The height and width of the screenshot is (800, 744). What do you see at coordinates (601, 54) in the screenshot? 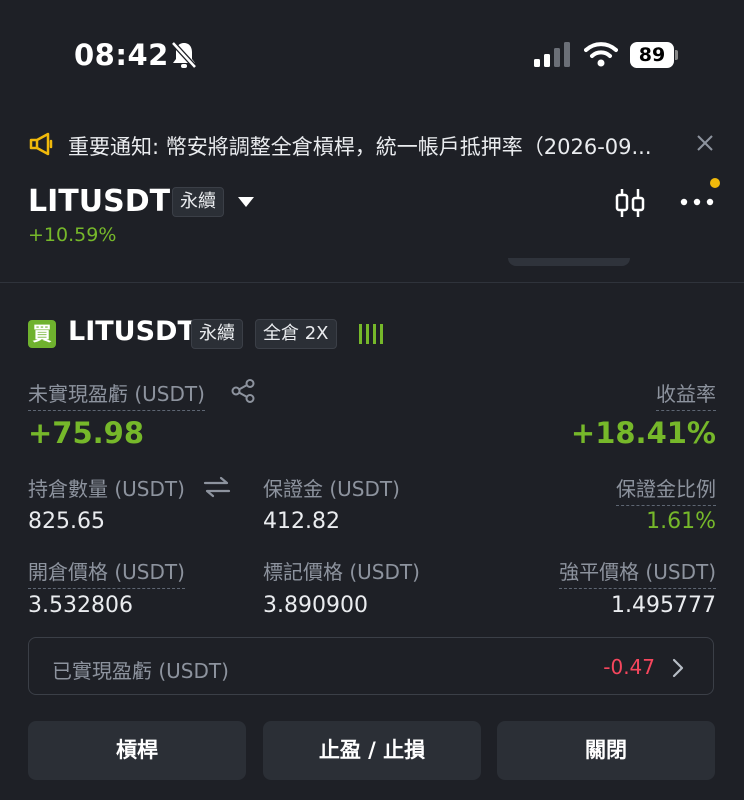
I see `wifi-icon` at bounding box center [601, 54].